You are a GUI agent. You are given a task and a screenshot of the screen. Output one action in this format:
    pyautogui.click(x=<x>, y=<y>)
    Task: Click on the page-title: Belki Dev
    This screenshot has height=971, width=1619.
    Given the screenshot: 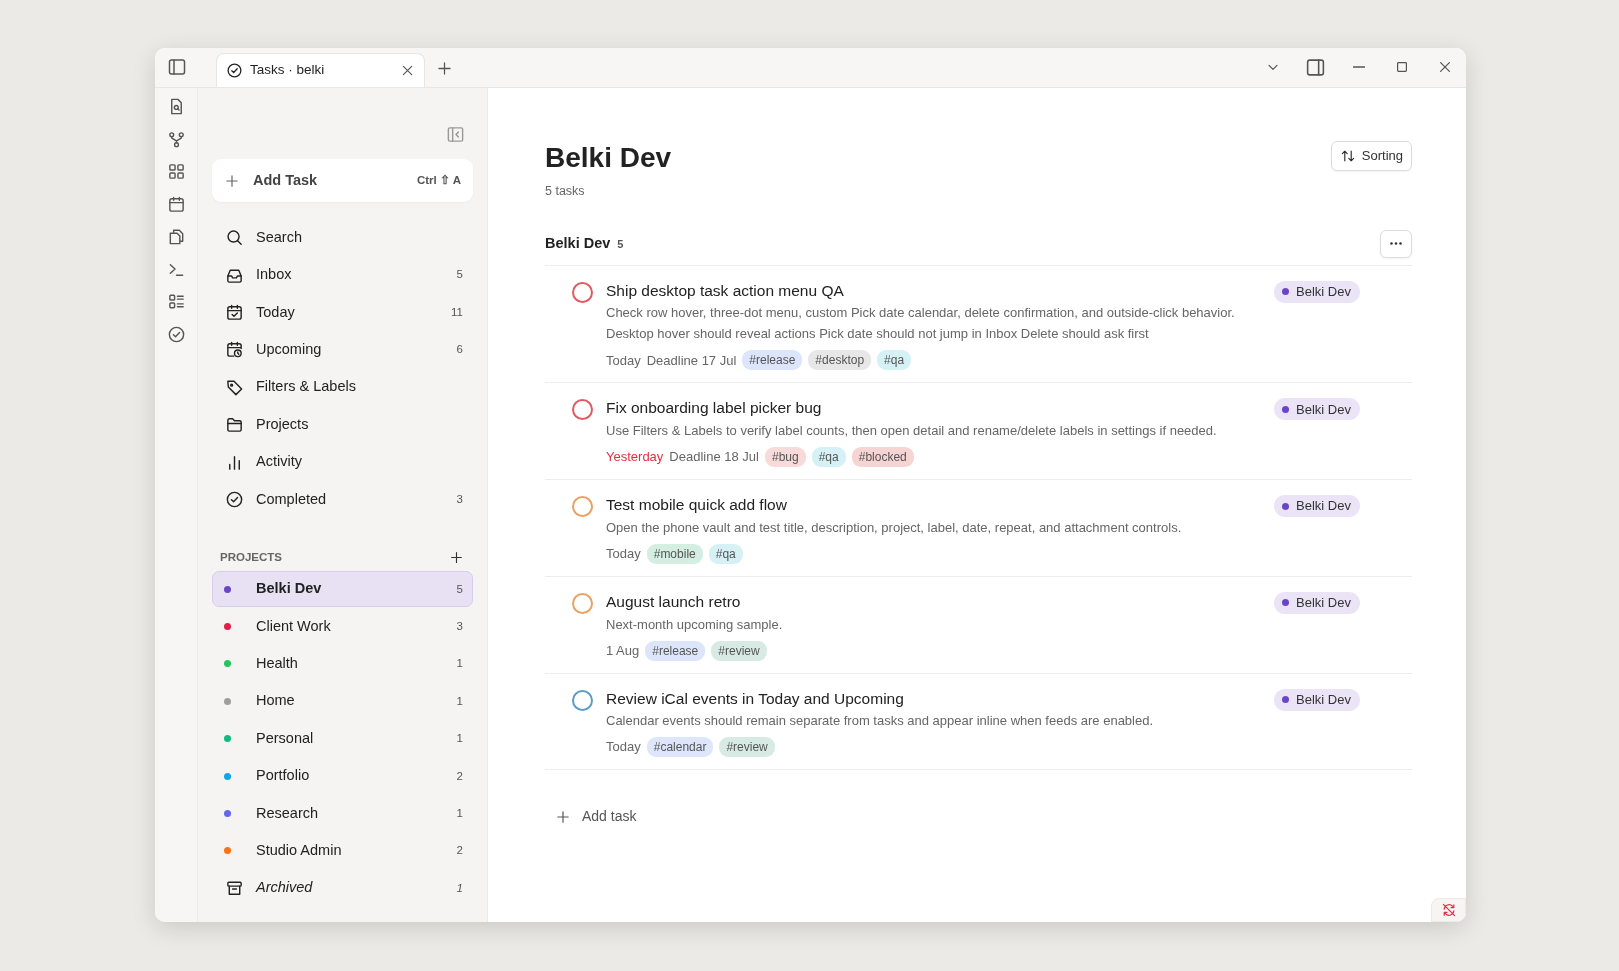 What is the action you would take?
    pyautogui.click(x=608, y=158)
    